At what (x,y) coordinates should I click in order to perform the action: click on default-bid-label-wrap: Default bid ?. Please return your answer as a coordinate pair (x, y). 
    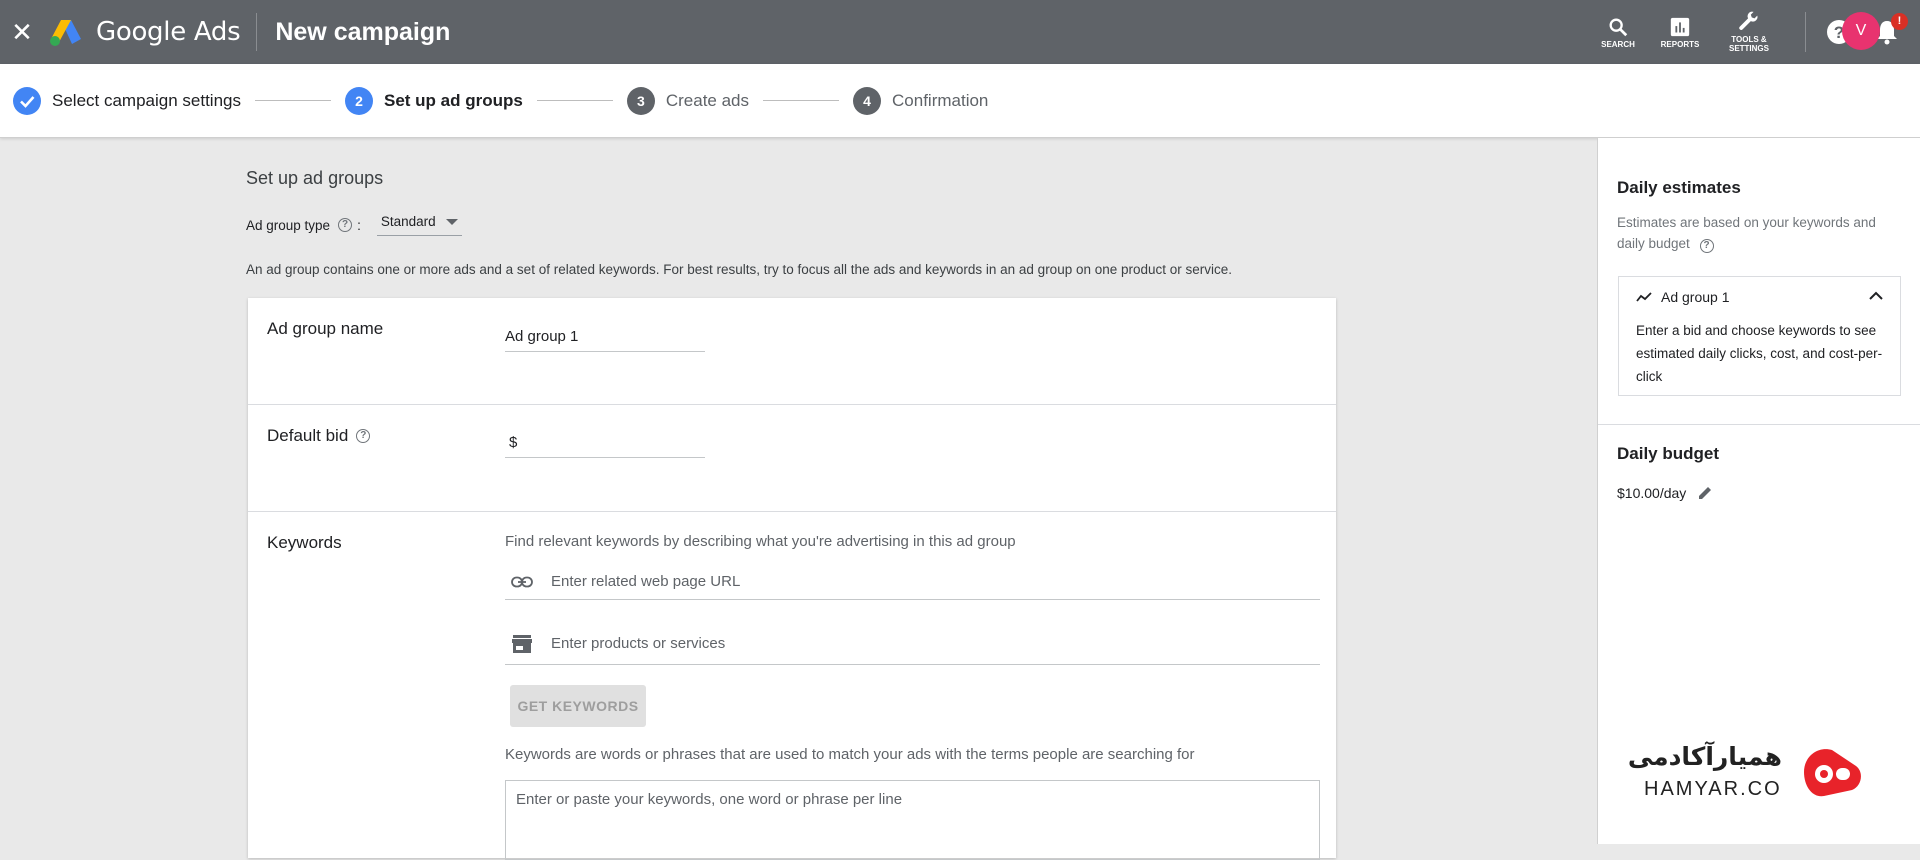
    Looking at the image, I should click on (319, 436).